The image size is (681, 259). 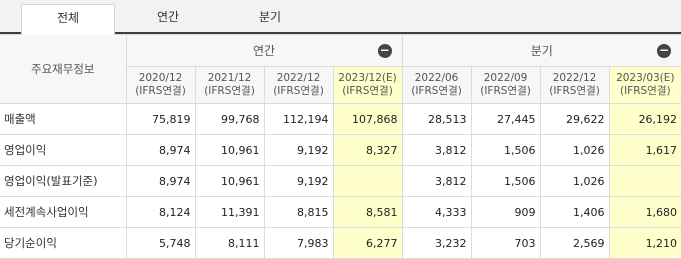 I want to click on value-cell: 909, so click(x=505, y=212).